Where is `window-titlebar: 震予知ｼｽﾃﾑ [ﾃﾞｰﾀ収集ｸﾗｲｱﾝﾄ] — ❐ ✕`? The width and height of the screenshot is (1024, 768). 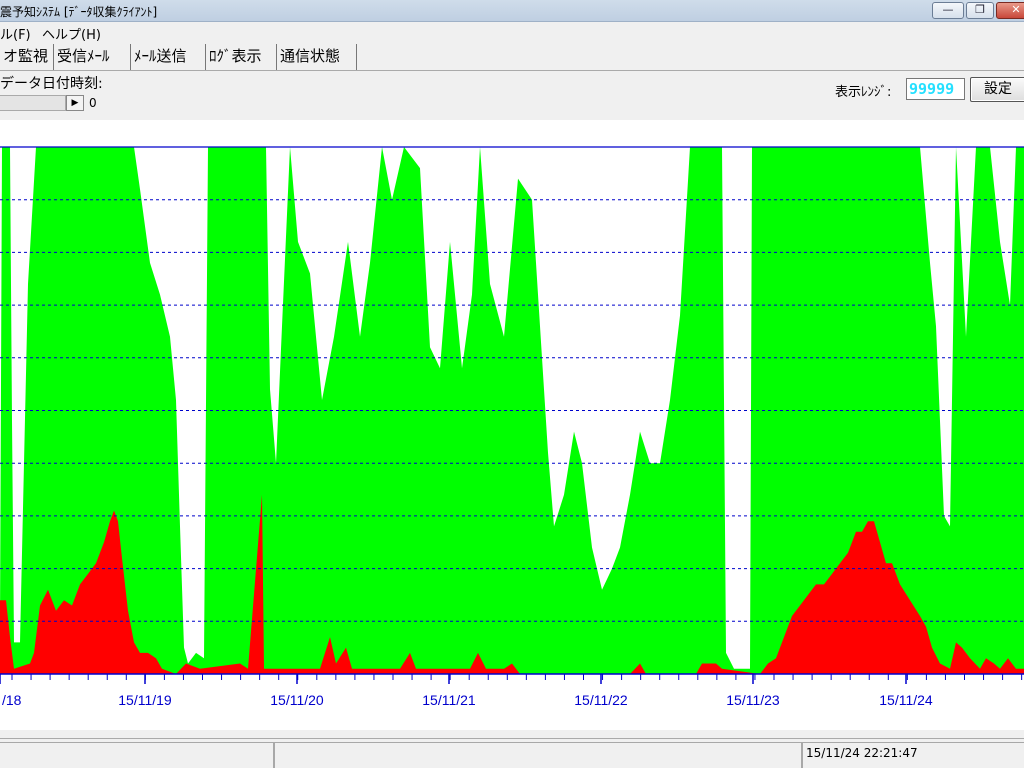 window-titlebar: 震予知ｼｽﾃﾑ [ﾃﾞｰﾀ収集ｸﾗｲｱﾝﾄ] — ❐ ✕ is located at coordinates (512, 11).